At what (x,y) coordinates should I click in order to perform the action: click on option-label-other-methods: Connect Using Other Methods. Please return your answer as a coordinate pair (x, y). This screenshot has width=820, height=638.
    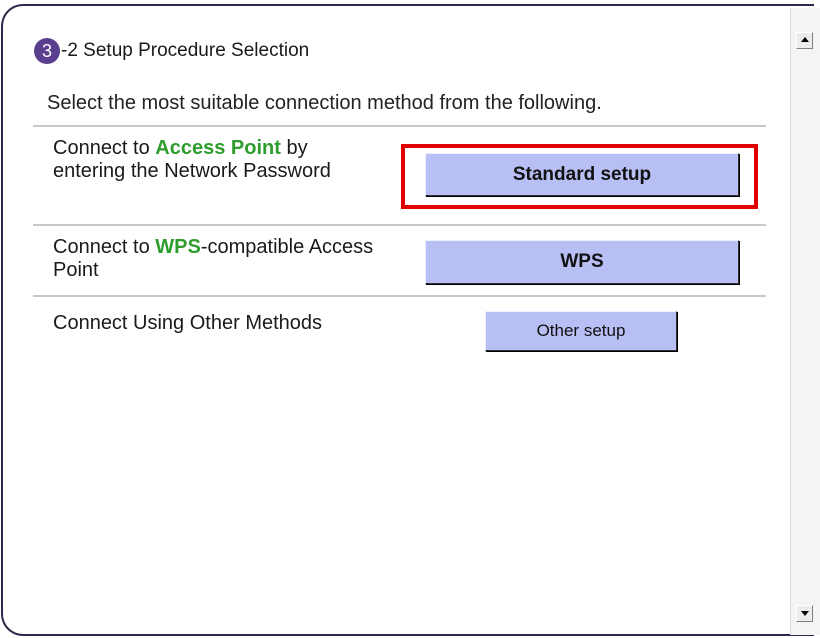
    Looking at the image, I should click on (188, 323).